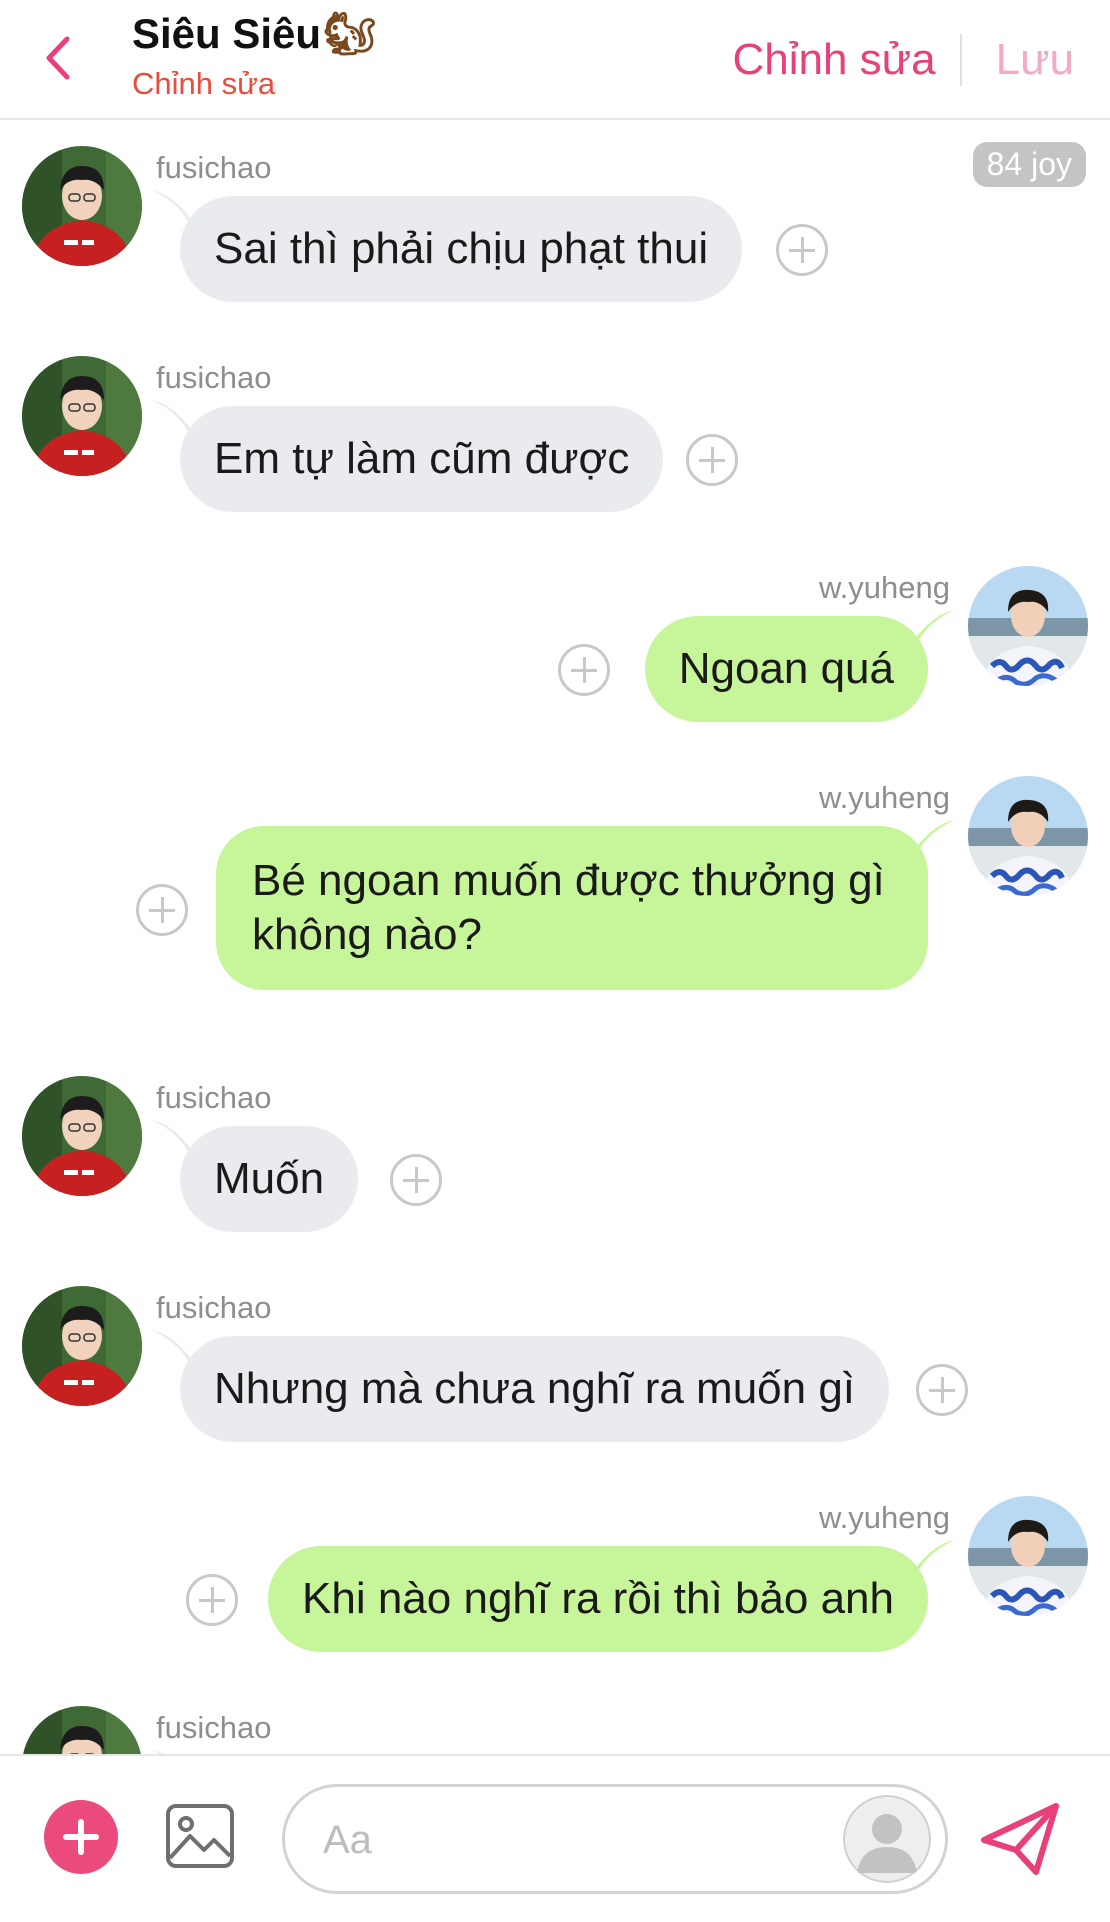 The image size is (1110, 1922). What do you see at coordinates (350, 33) in the screenshot?
I see `squirrel-icon: 🐿` at bounding box center [350, 33].